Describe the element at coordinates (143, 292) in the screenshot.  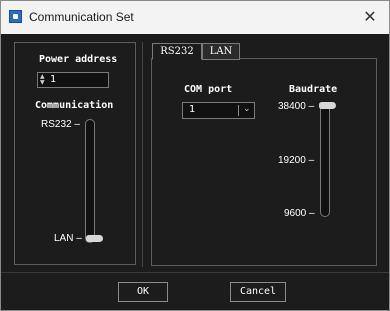
I see `ok-button: OK` at that location.